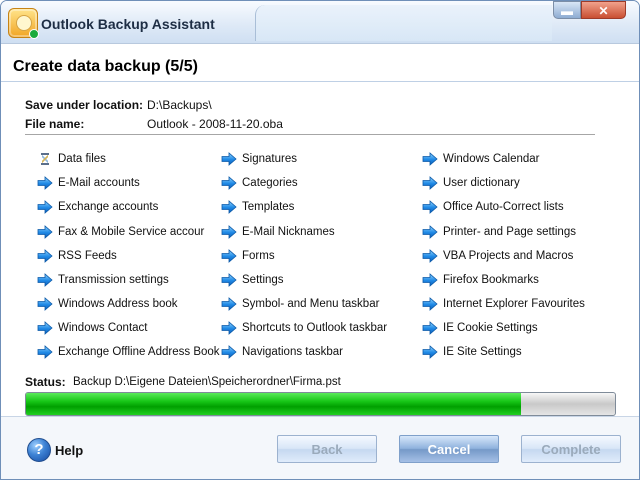 The width and height of the screenshot is (640, 480). I want to click on backup-item: Office Auto-Correct lists, so click(493, 207).